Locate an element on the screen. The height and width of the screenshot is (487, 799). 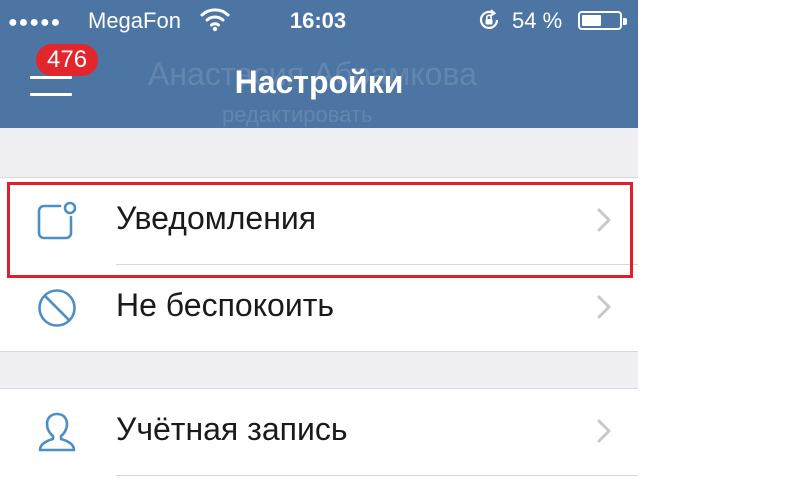
battery-icon is located at coordinates (602, 20).